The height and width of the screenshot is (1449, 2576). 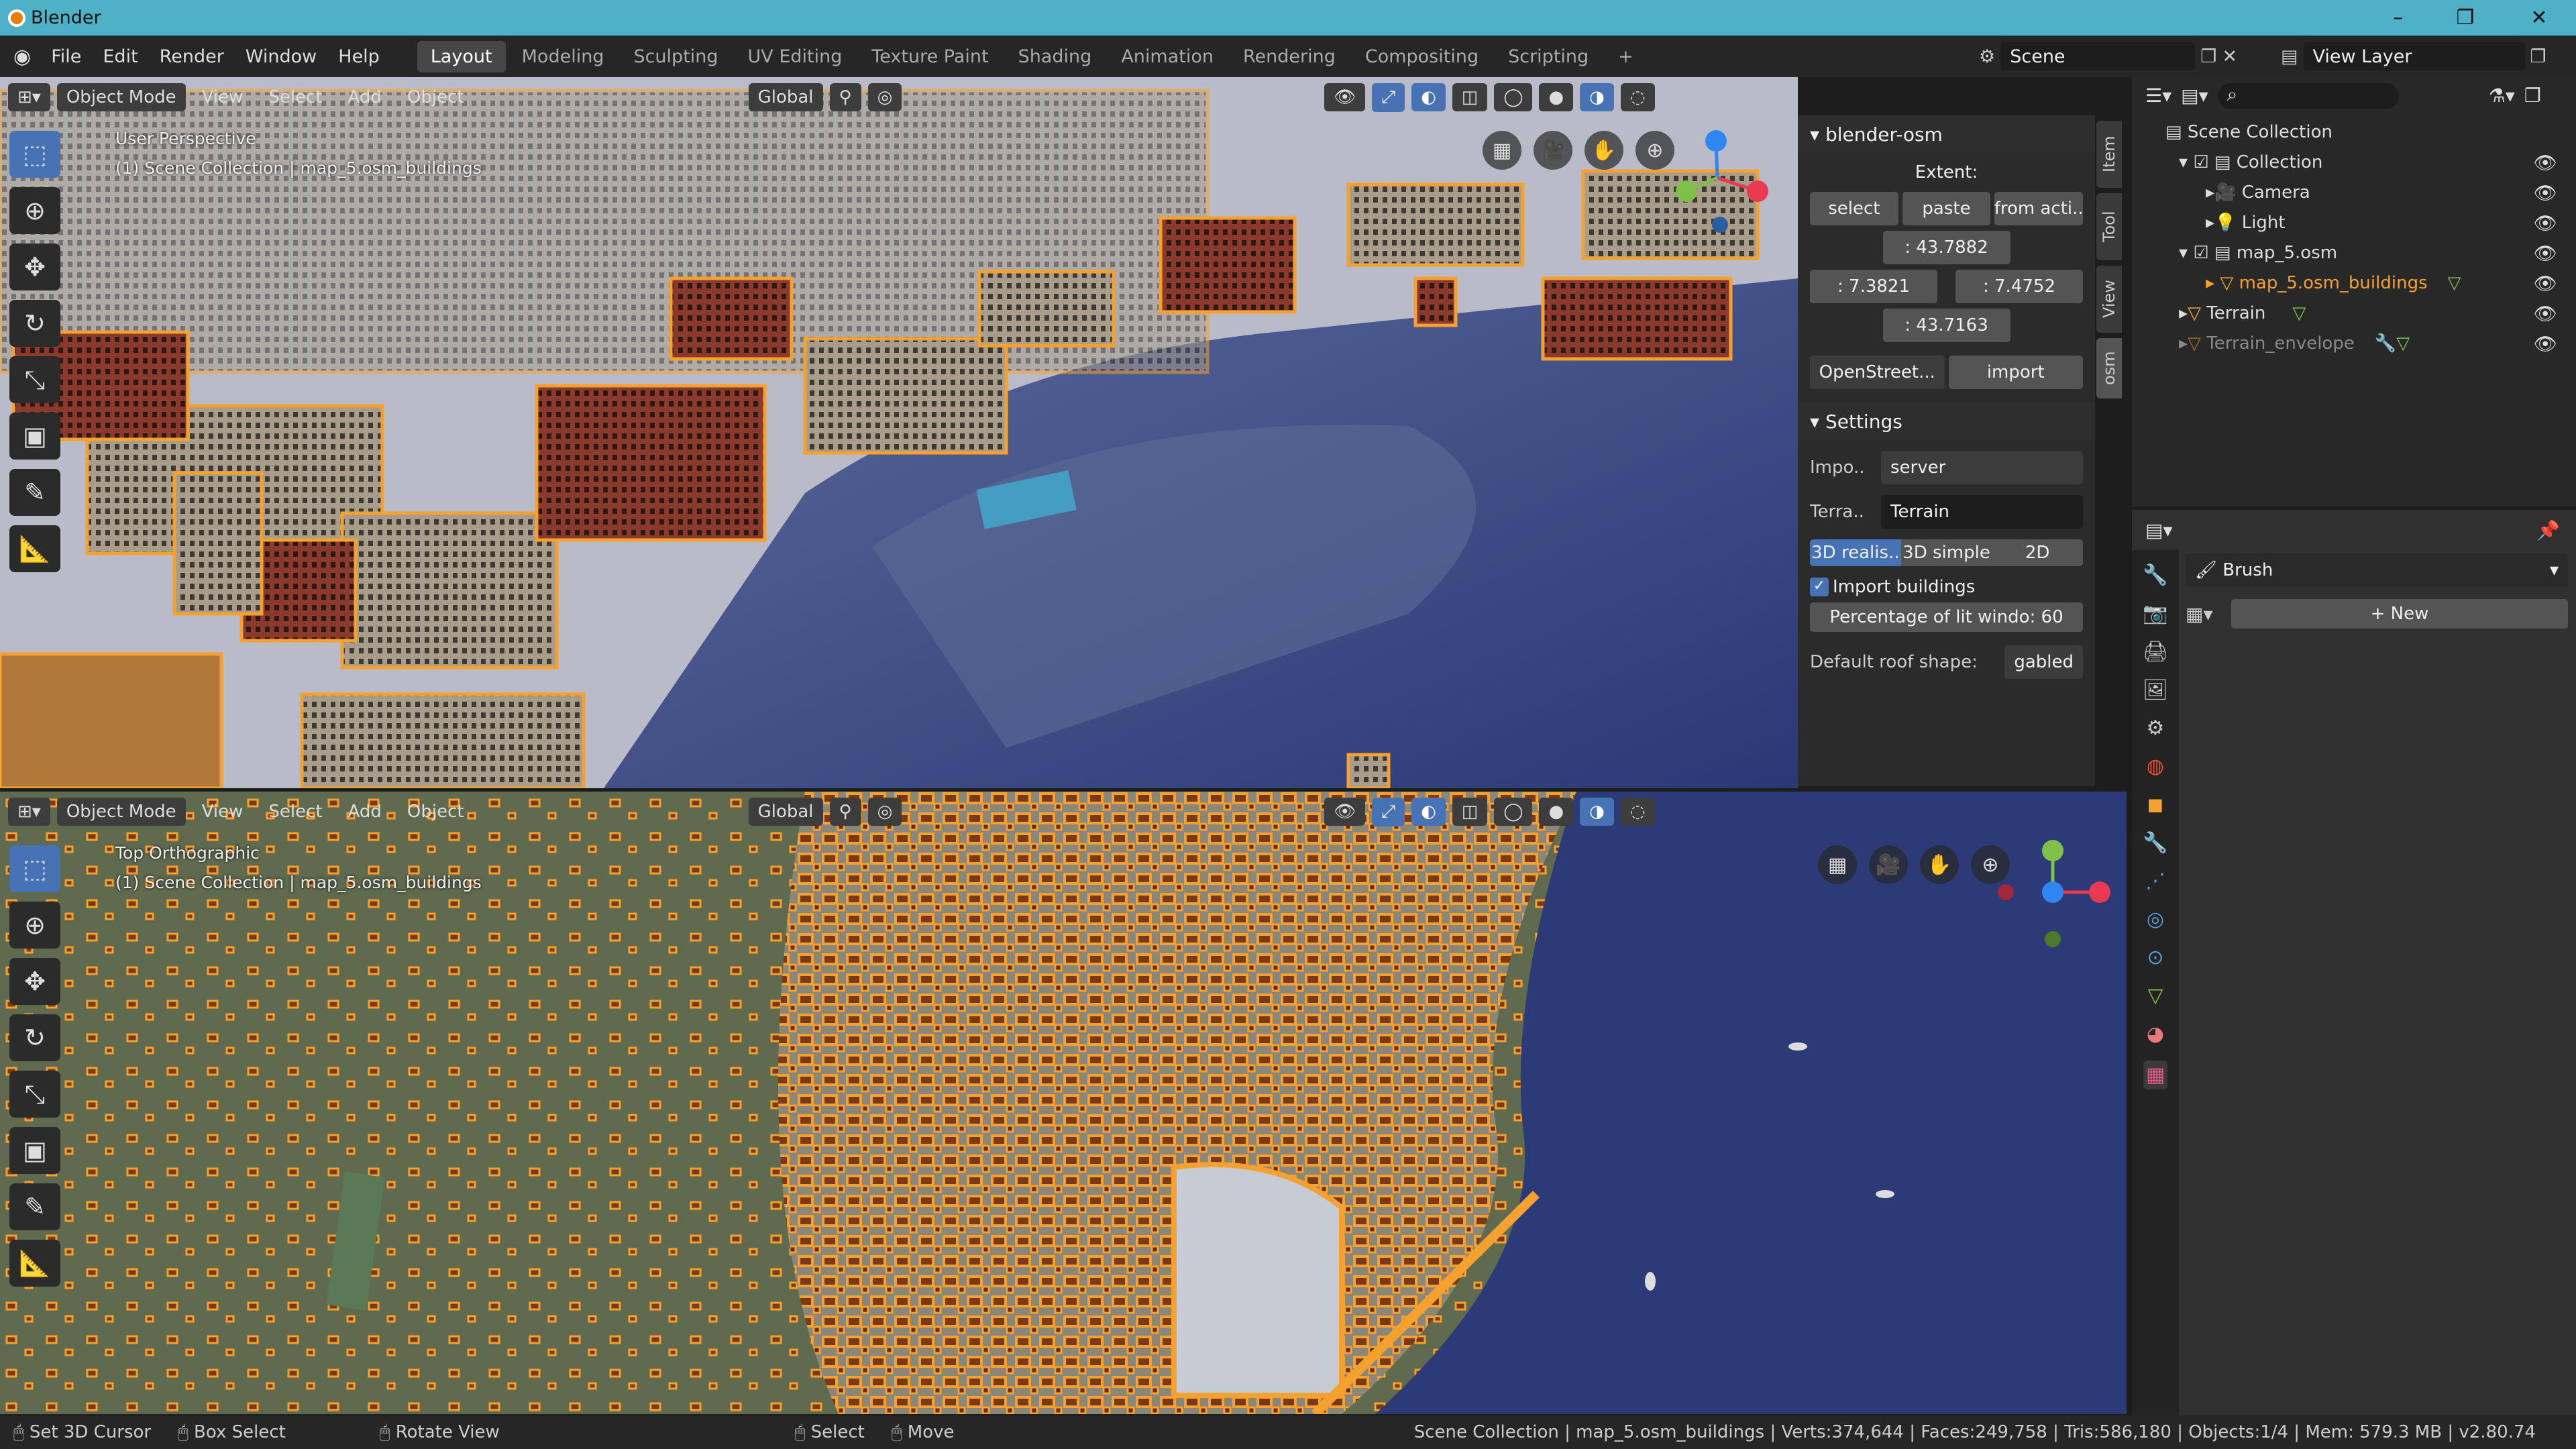 I want to click on render-icon: 📷, so click(x=2155, y=613).